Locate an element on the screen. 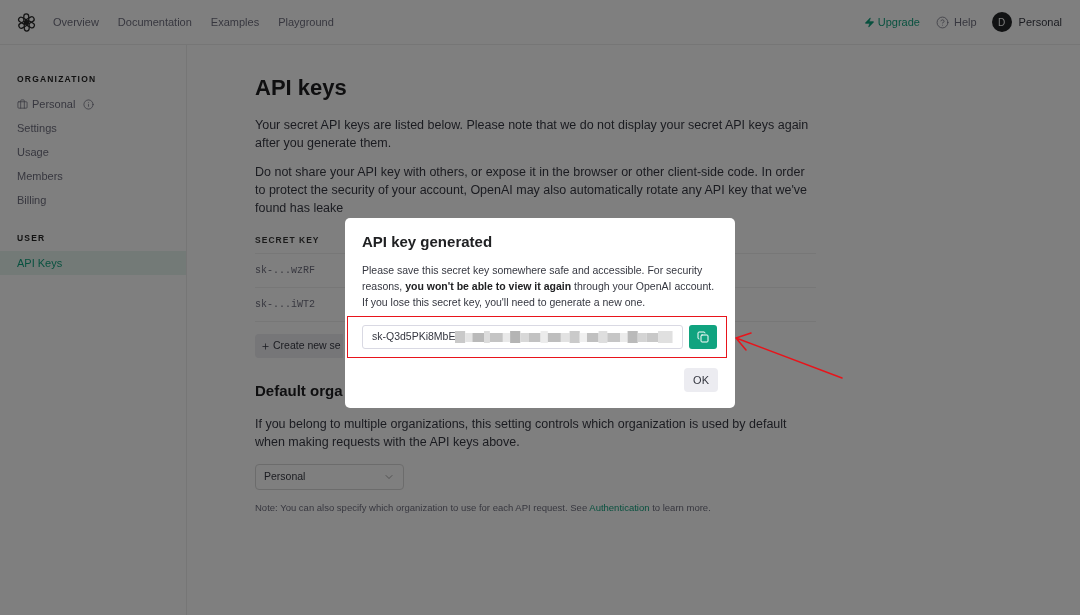 Image resolution: width=1080 pixels, height=615 pixels. dialog-message: Please save this secret key somewhere safe and accessible. For security reasons, you won't be able to view it again through your OpenAI account. If you lose this secret key, you'll need to generate a new one. is located at coordinates (539, 286).